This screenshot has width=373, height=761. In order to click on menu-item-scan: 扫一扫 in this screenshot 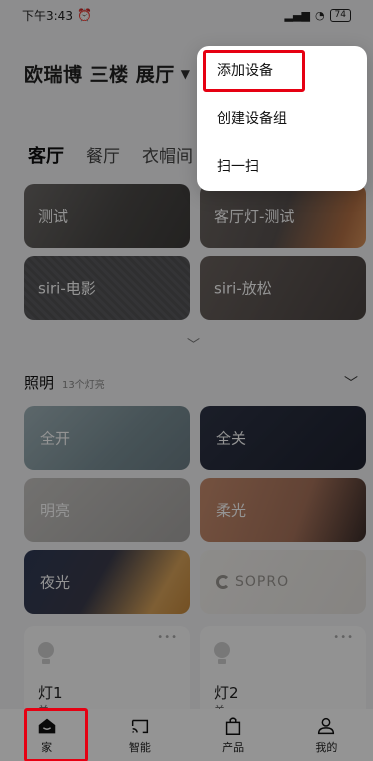, I will do `click(282, 166)`.